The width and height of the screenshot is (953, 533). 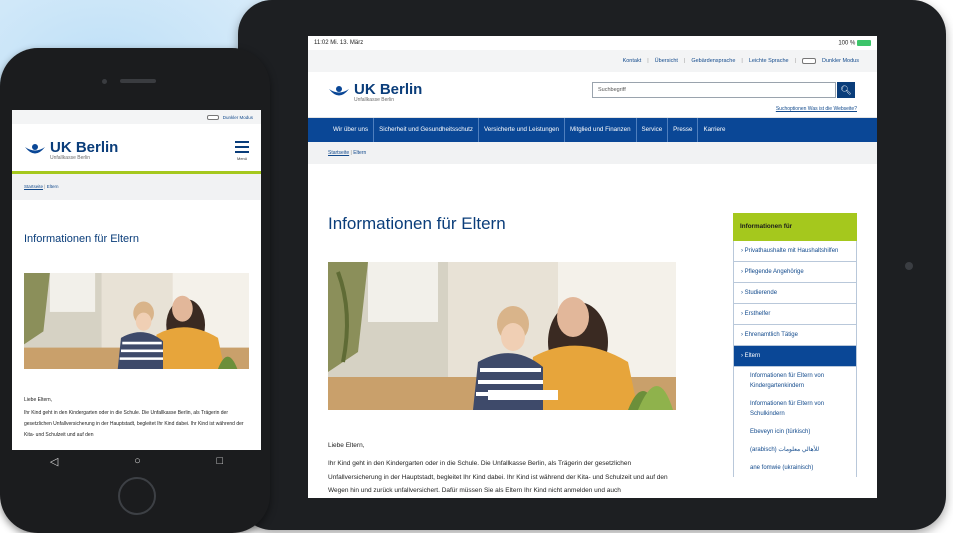 What do you see at coordinates (360, 153) in the screenshot?
I see `breadcrumb-current: Eltern` at bounding box center [360, 153].